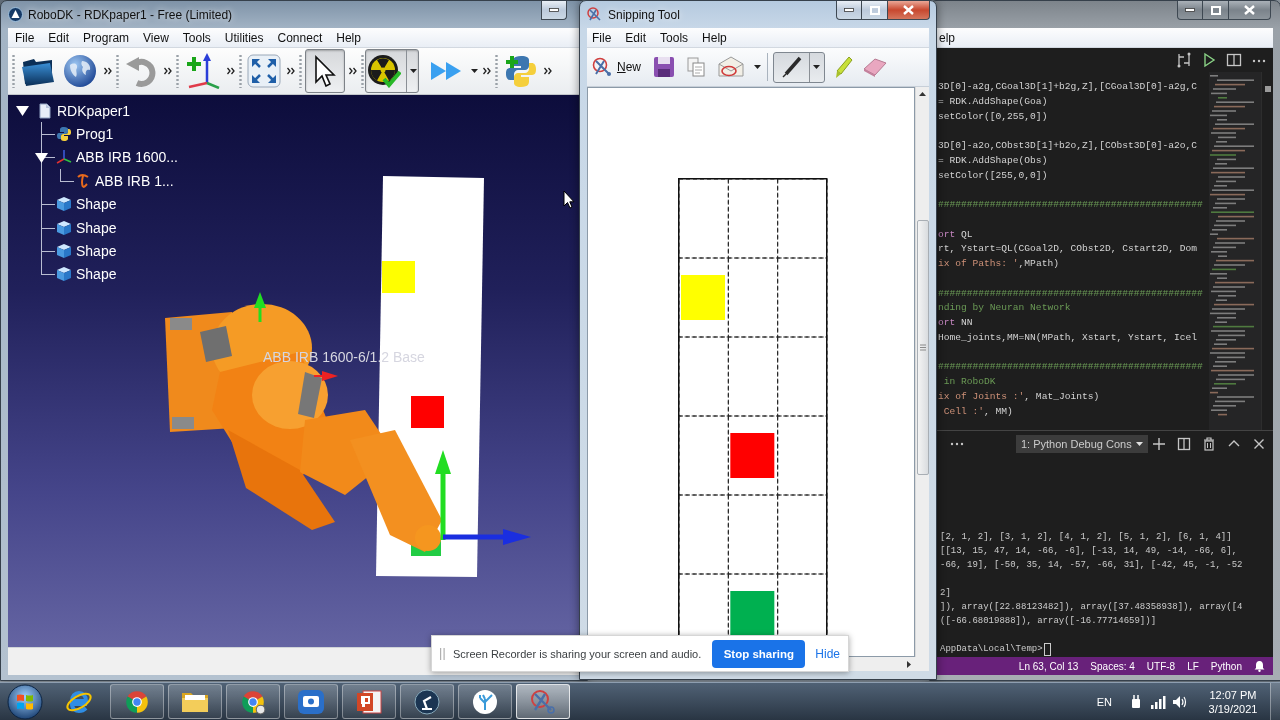  Describe the element at coordinates (1091, 607) in the screenshot. I see `terminal-line: ]), array([22.88123482]), array([37.48358938]), array([4` at that location.